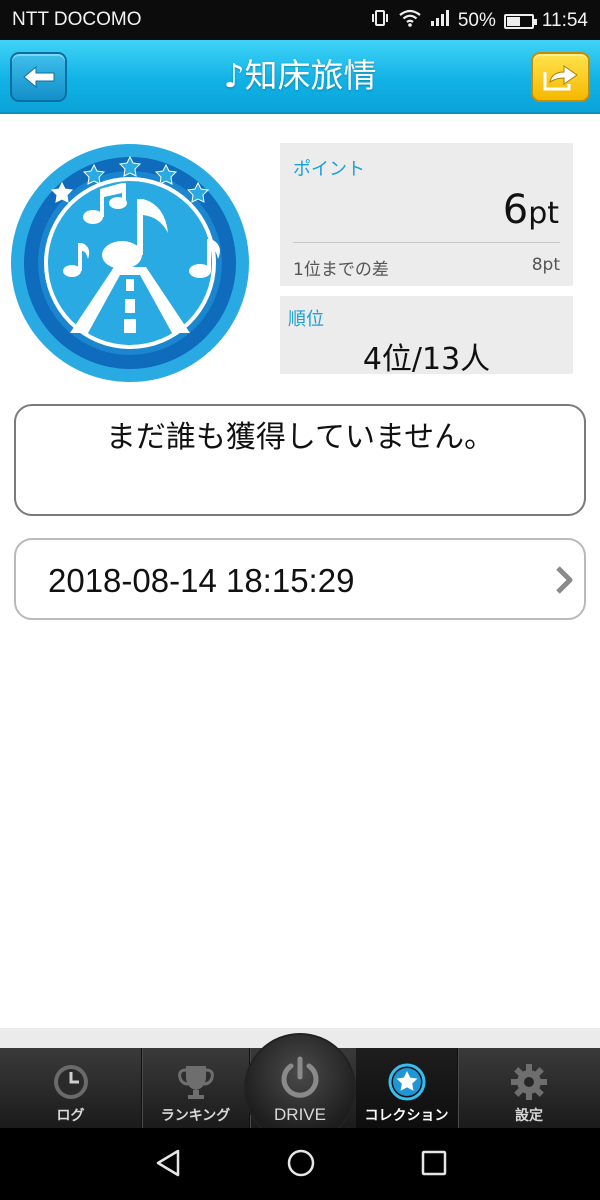  What do you see at coordinates (77, 19) in the screenshot?
I see `carrier-name: NTT DOCOMO` at bounding box center [77, 19].